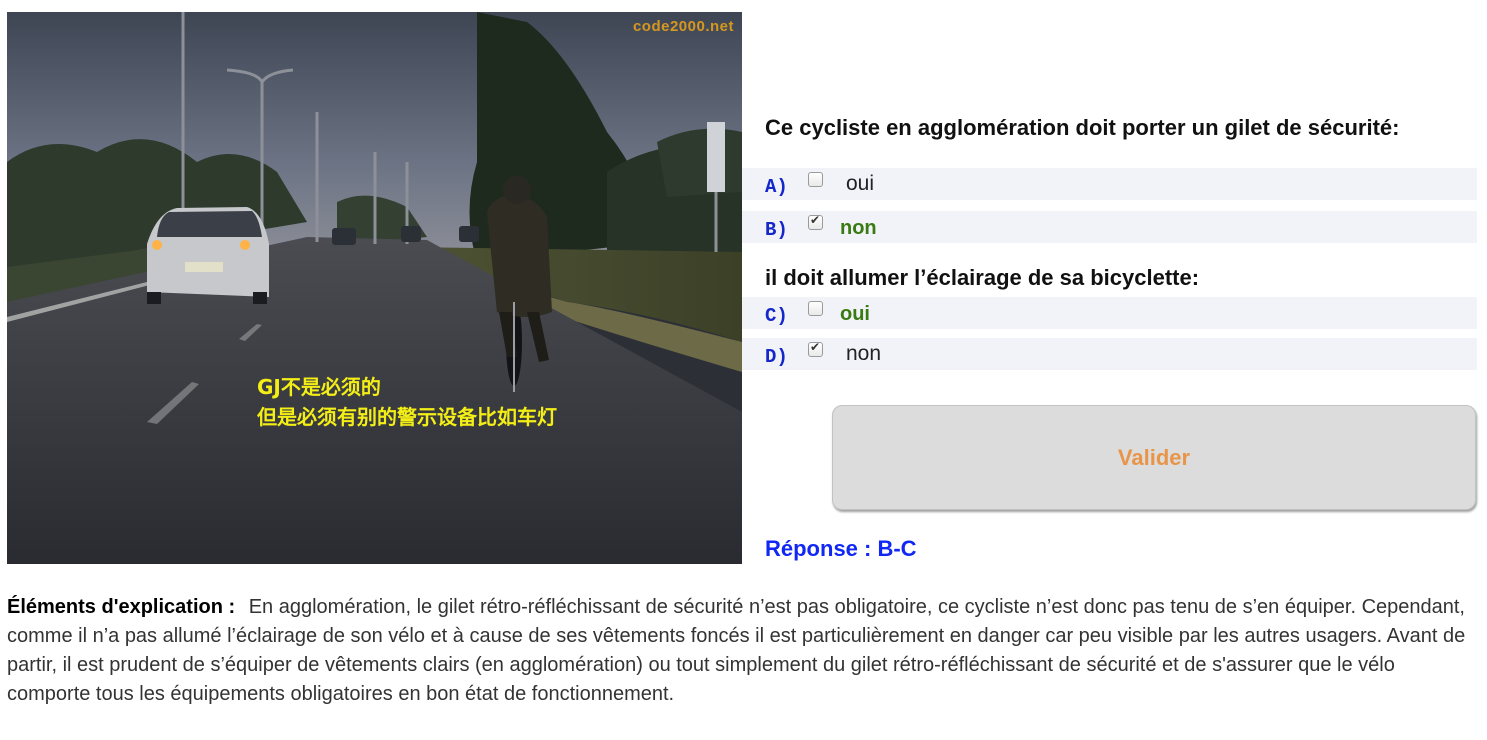  What do you see at coordinates (319, 387) in the screenshot?
I see `overlay-line-1: GJ不是必须的` at bounding box center [319, 387].